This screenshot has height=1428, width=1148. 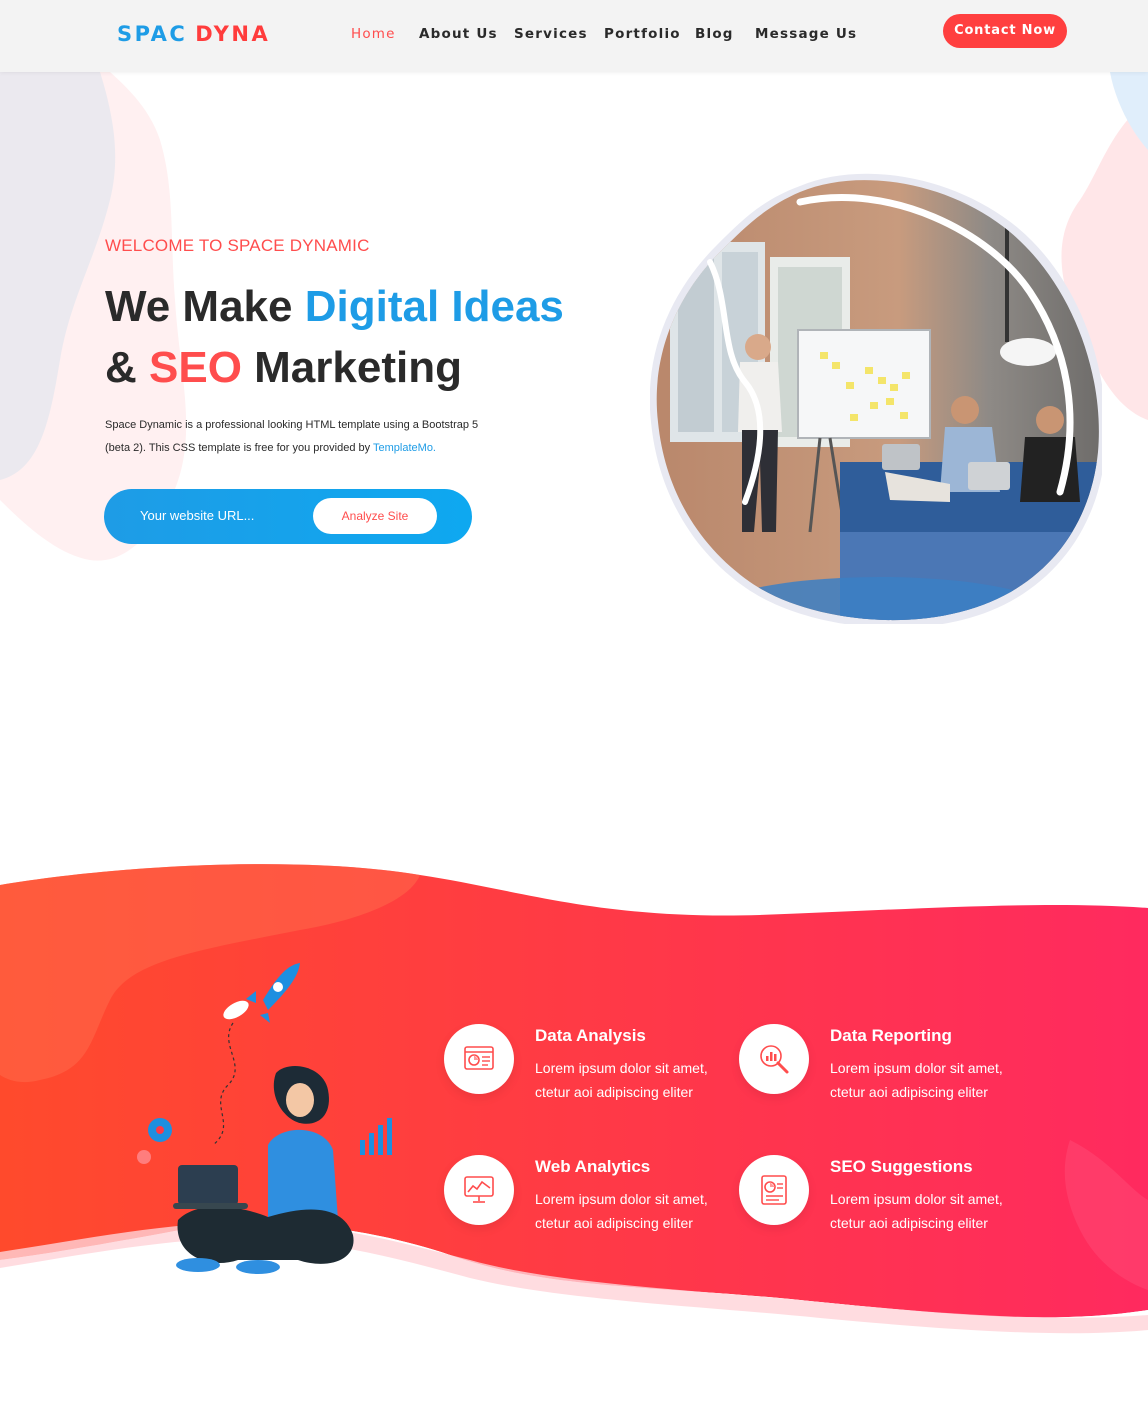 I want to click on woman-laptop-rocket-illustration, so click(x=264, y=1118).